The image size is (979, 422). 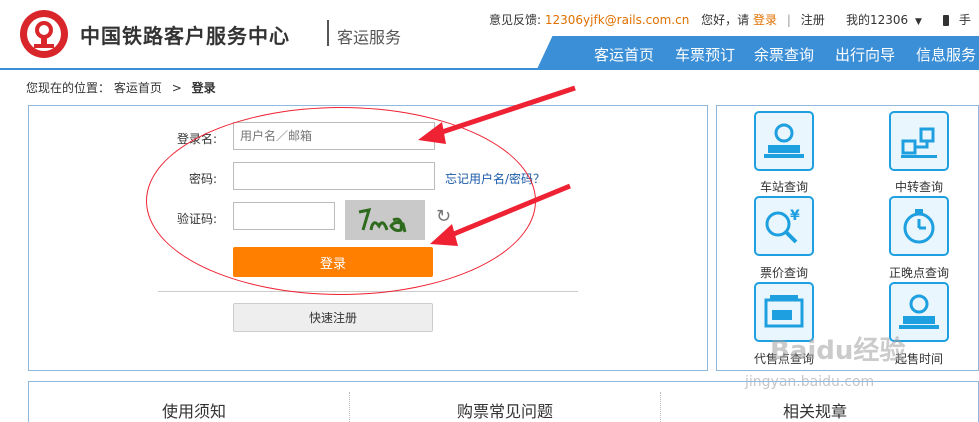 What do you see at coordinates (369, 37) in the screenshot?
I see `section-title: 客运服务` at bounding box center [369, 37].